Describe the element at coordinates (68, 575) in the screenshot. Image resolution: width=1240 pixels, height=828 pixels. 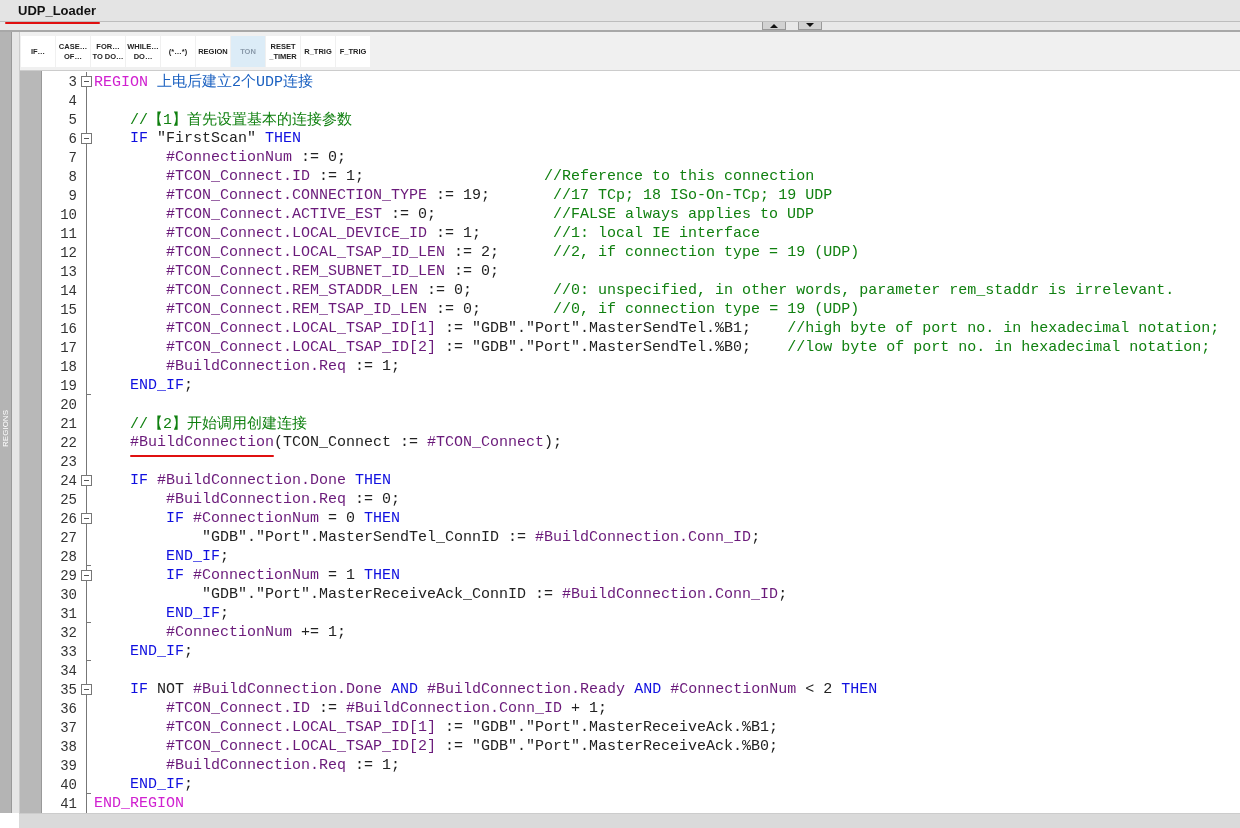
I see `line-number: 29` at that location.